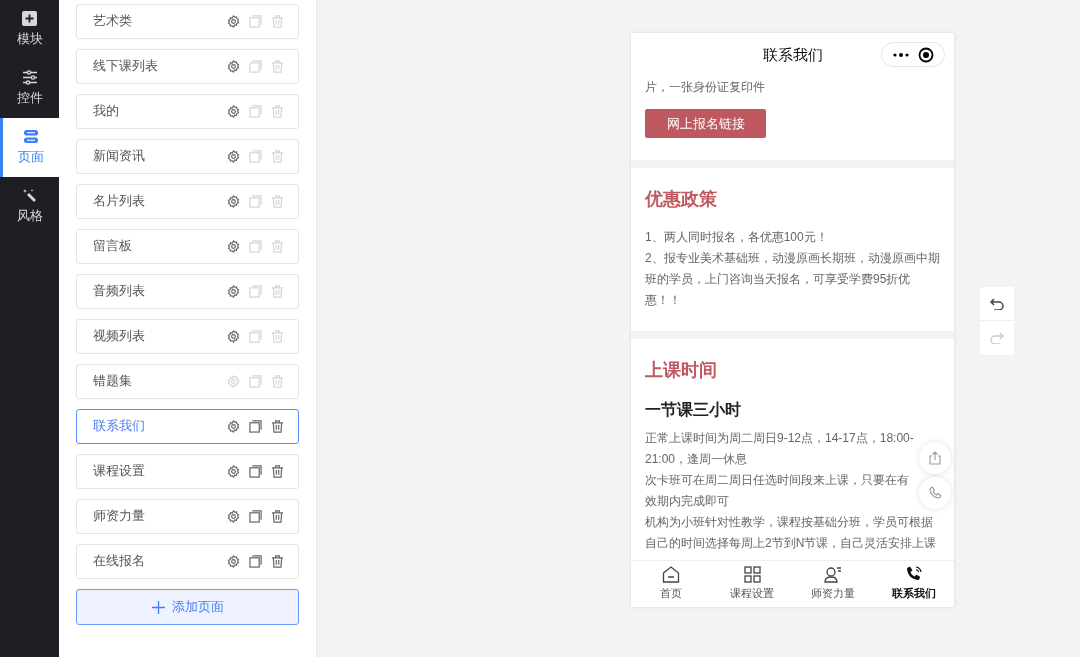  Describe the element at coordinates (997, 303) in the screenshot. I see `undo-icon` at that location.